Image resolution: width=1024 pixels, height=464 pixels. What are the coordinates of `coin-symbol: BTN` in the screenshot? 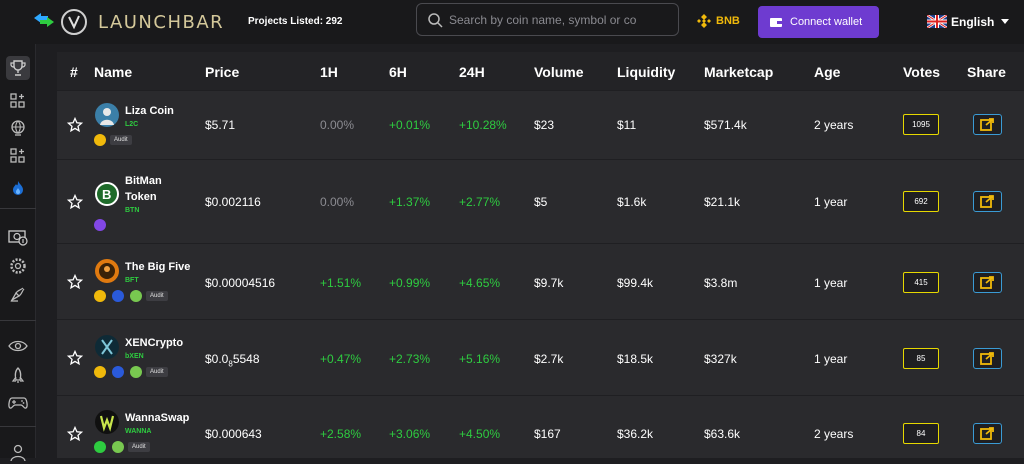 It's located at (132, 210).